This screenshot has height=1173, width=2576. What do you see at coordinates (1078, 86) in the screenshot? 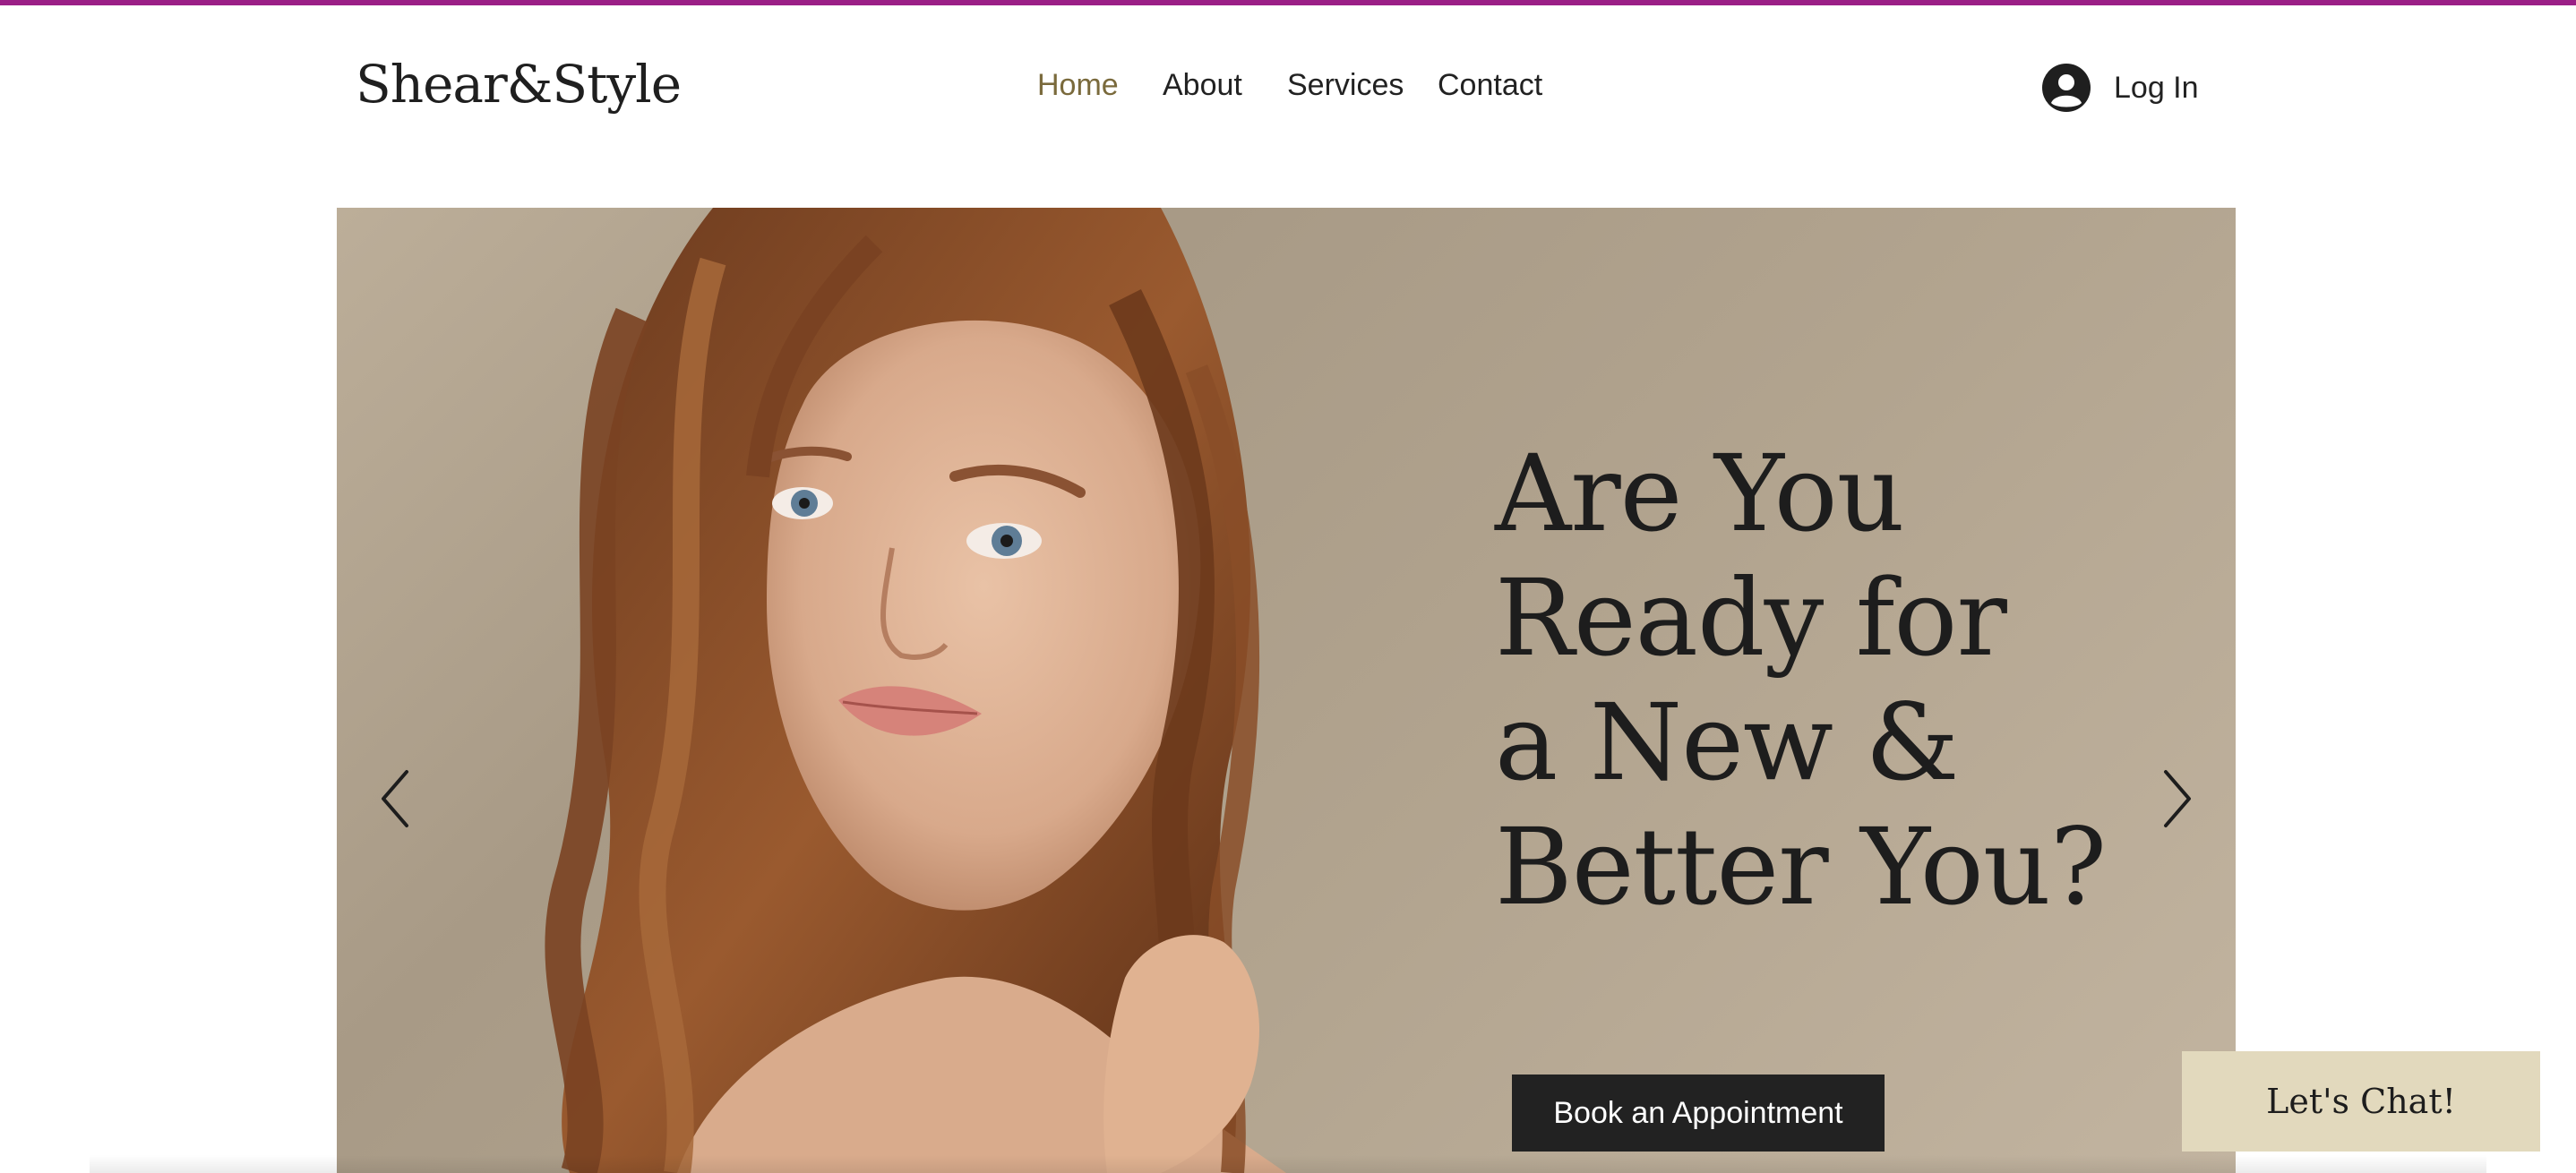
I see `nav-item-home: Home` at bounding box center [1078, 86].